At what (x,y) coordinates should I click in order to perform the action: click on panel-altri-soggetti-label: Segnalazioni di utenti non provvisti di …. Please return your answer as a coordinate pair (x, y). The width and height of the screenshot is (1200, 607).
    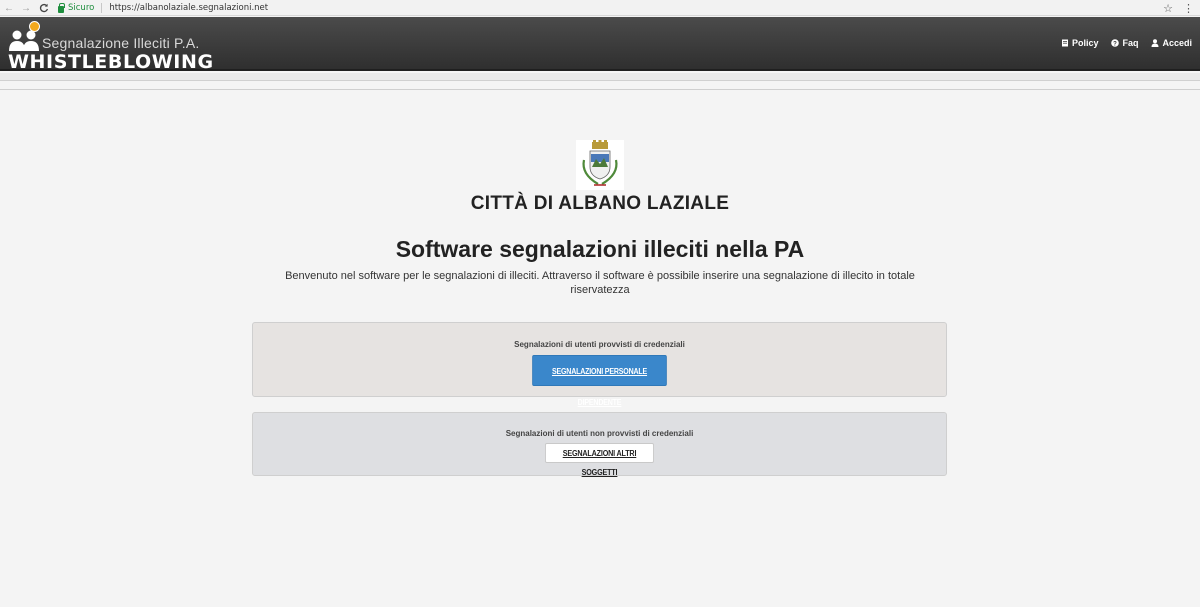
    Looking at the image, I should click on (599, 433).